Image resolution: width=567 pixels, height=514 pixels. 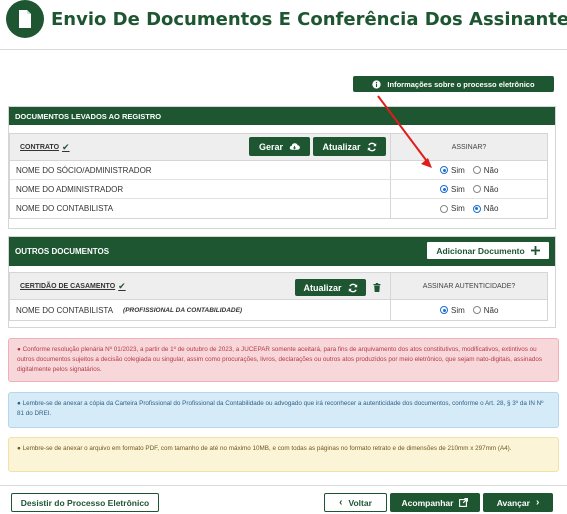 I want to click on annotation-arrow-icon, so click(x=404, y=131).